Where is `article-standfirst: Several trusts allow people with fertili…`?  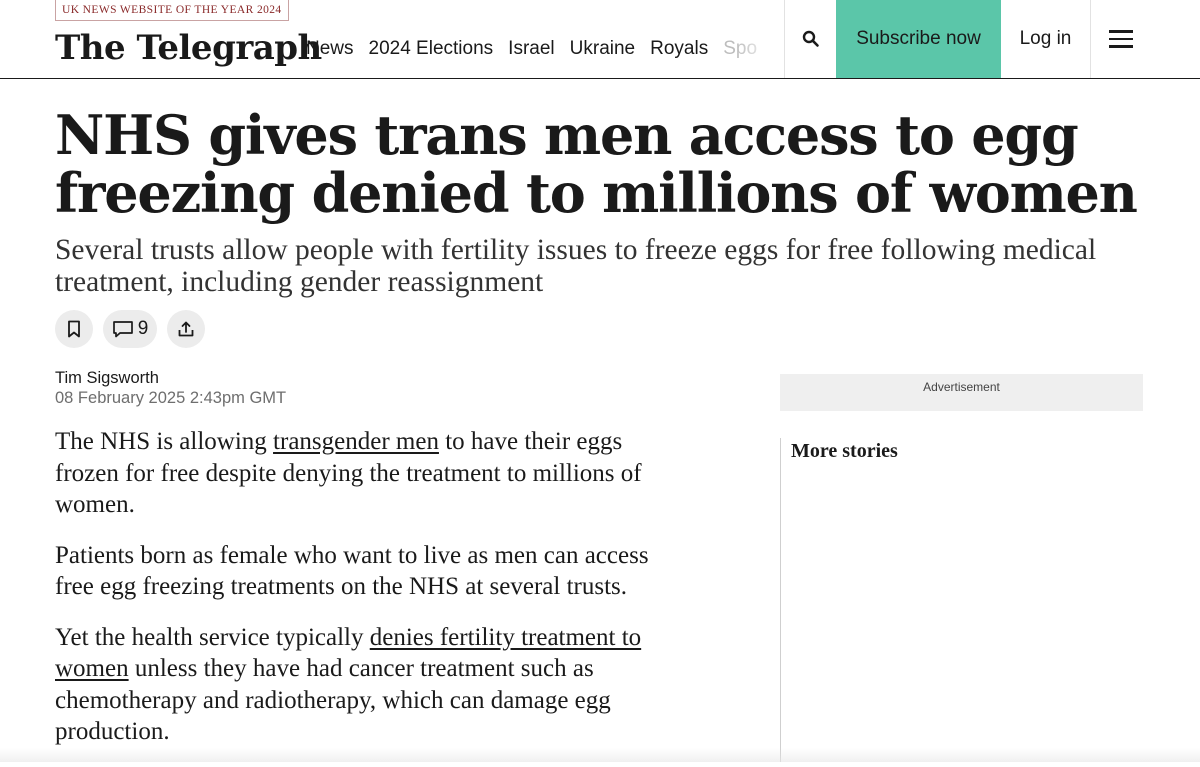
article-standfirst: Several trusts allow people with fertili… is located at coordinates (576, 266).